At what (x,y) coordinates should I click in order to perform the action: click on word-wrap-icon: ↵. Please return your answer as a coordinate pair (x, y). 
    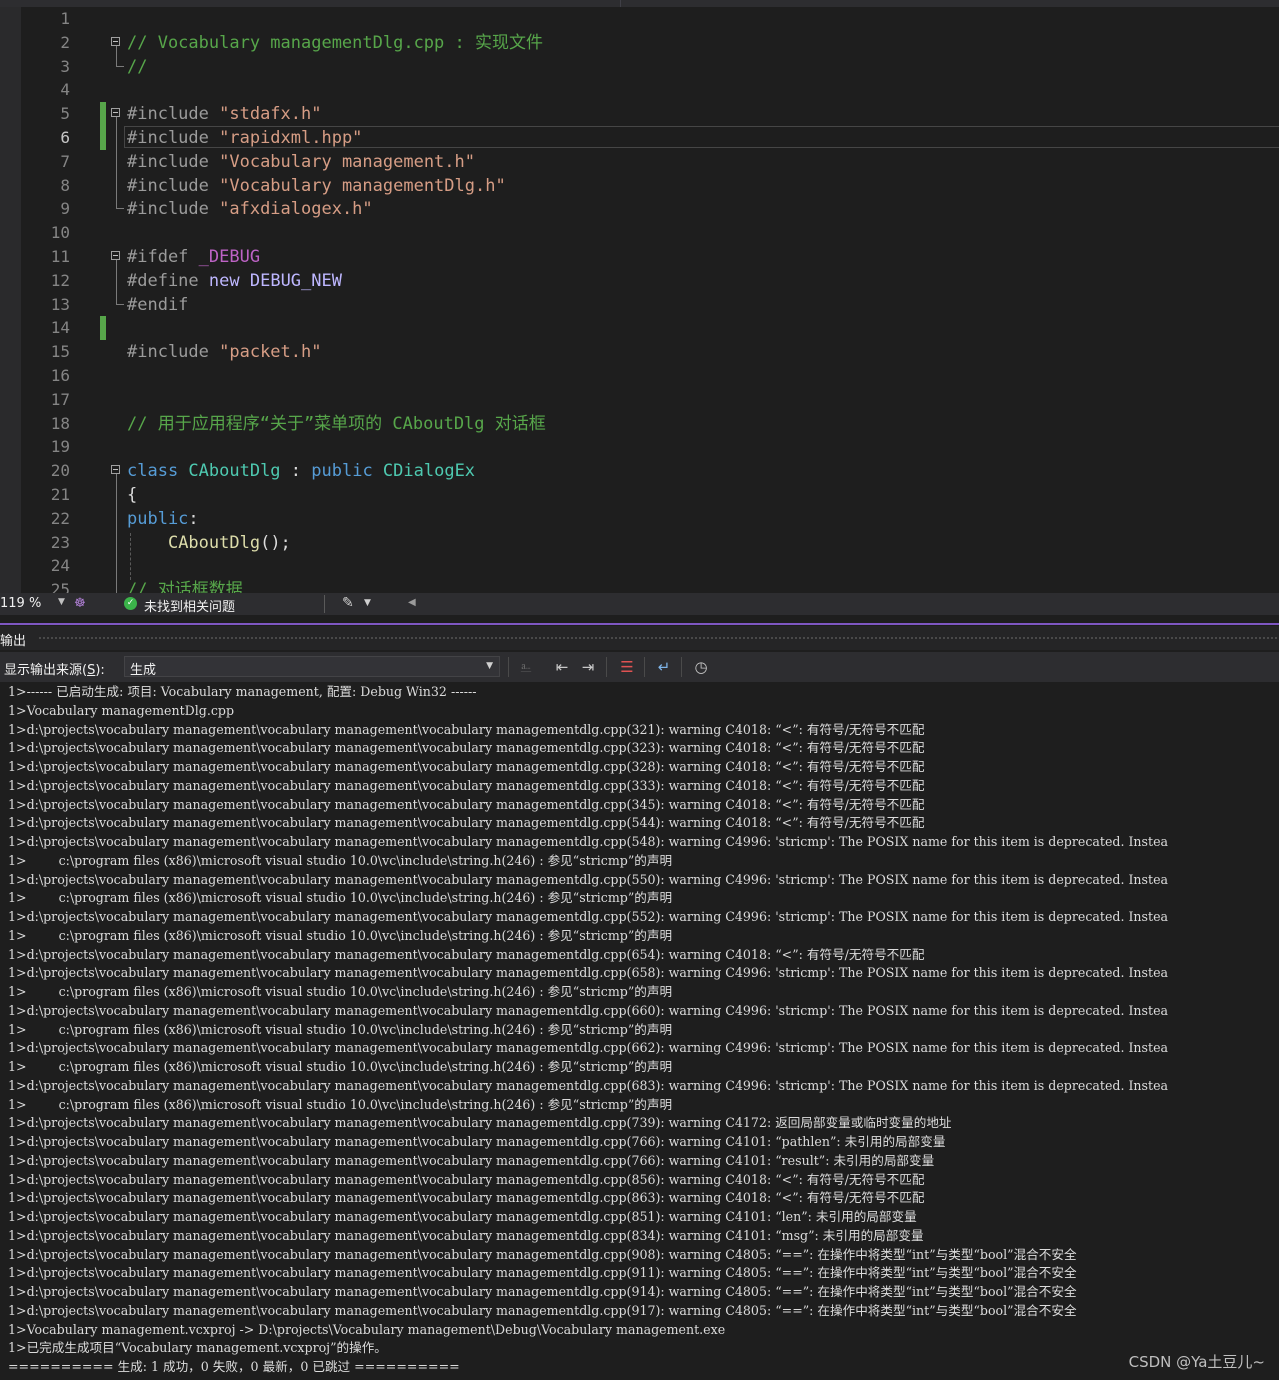
    Looking at the image, I should click on (664, 667).